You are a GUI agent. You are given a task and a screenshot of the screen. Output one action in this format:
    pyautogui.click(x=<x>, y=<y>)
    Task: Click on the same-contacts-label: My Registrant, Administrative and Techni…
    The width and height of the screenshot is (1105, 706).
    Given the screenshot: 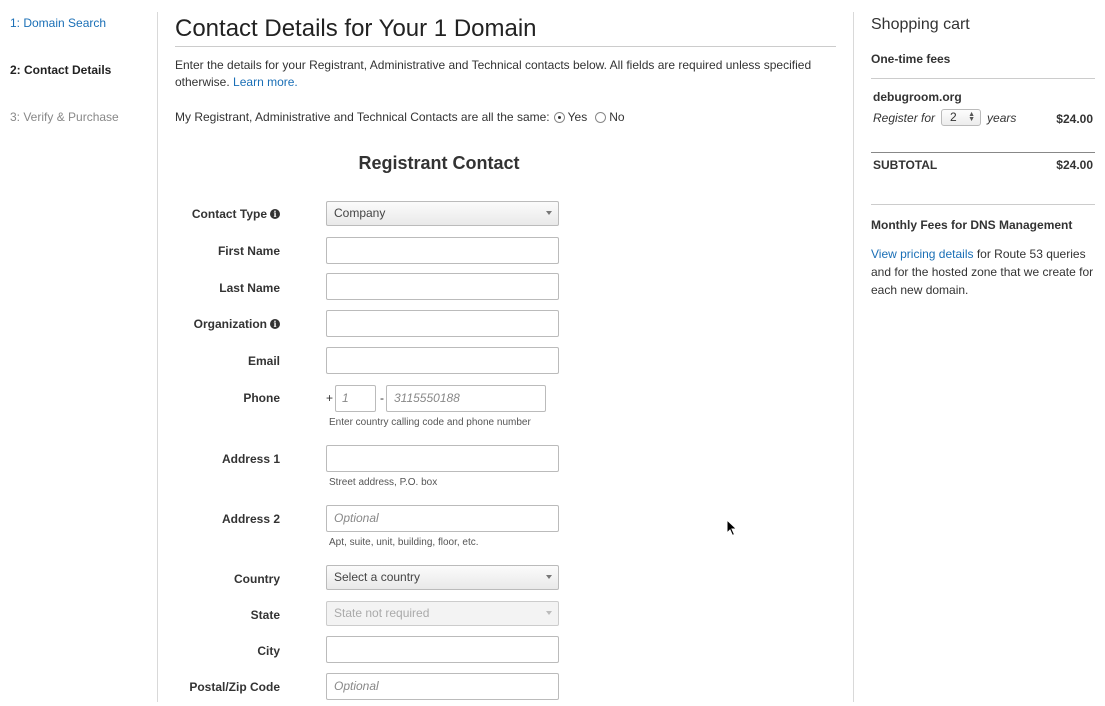 What is the action you would take?
    pyautogui.click(x=362, y=117)
    